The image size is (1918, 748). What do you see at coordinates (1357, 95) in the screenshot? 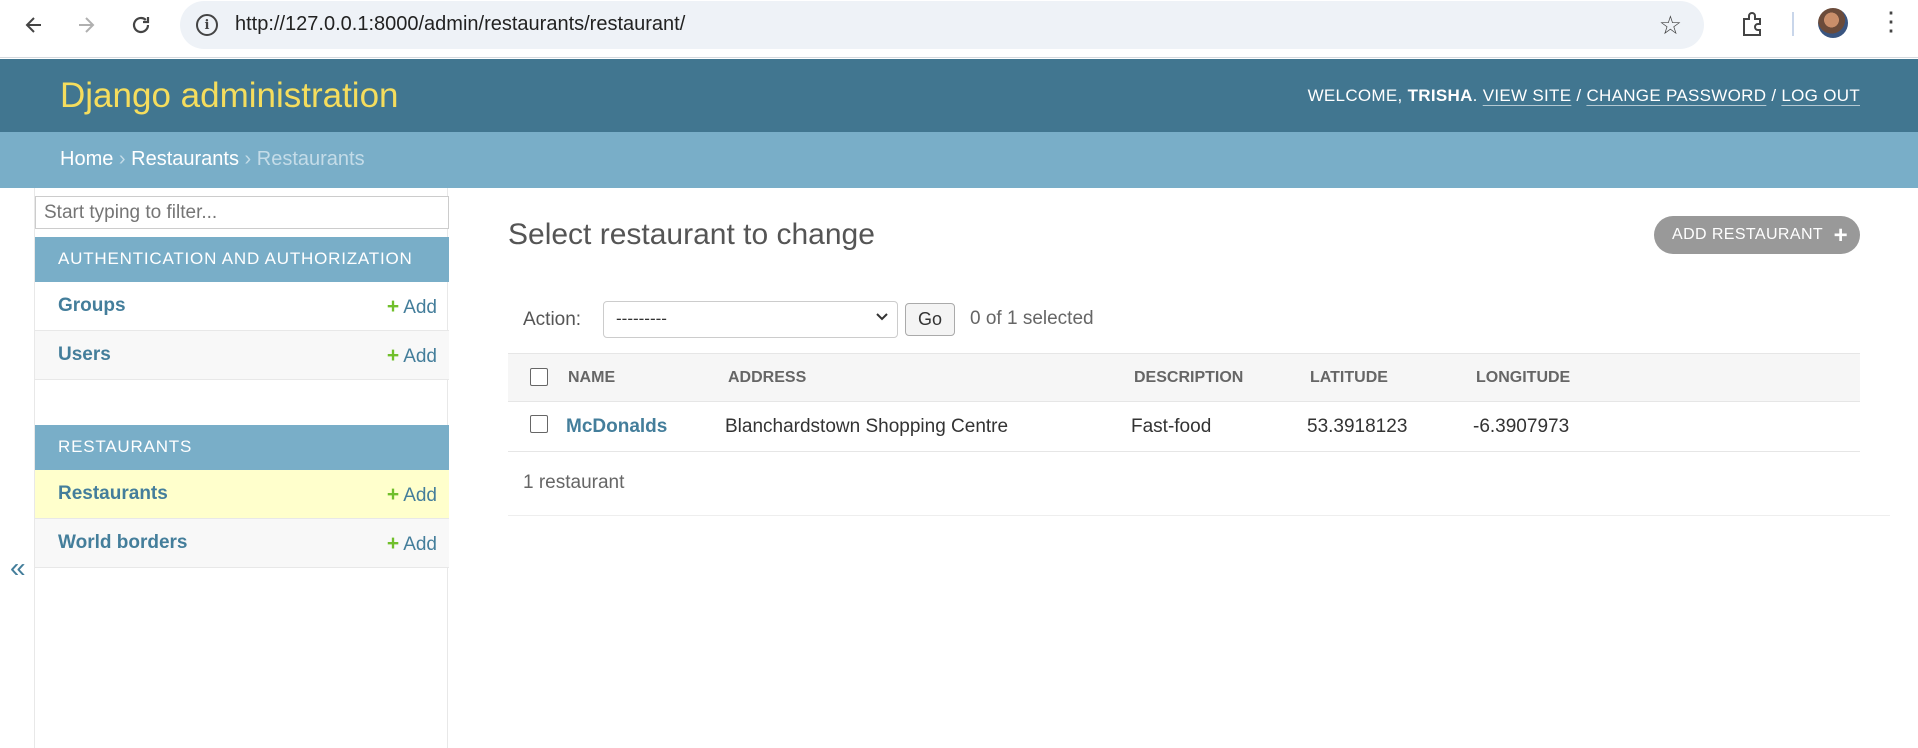
I see `welcome-text: WELCOME,` at bounding box center [1357, 95].